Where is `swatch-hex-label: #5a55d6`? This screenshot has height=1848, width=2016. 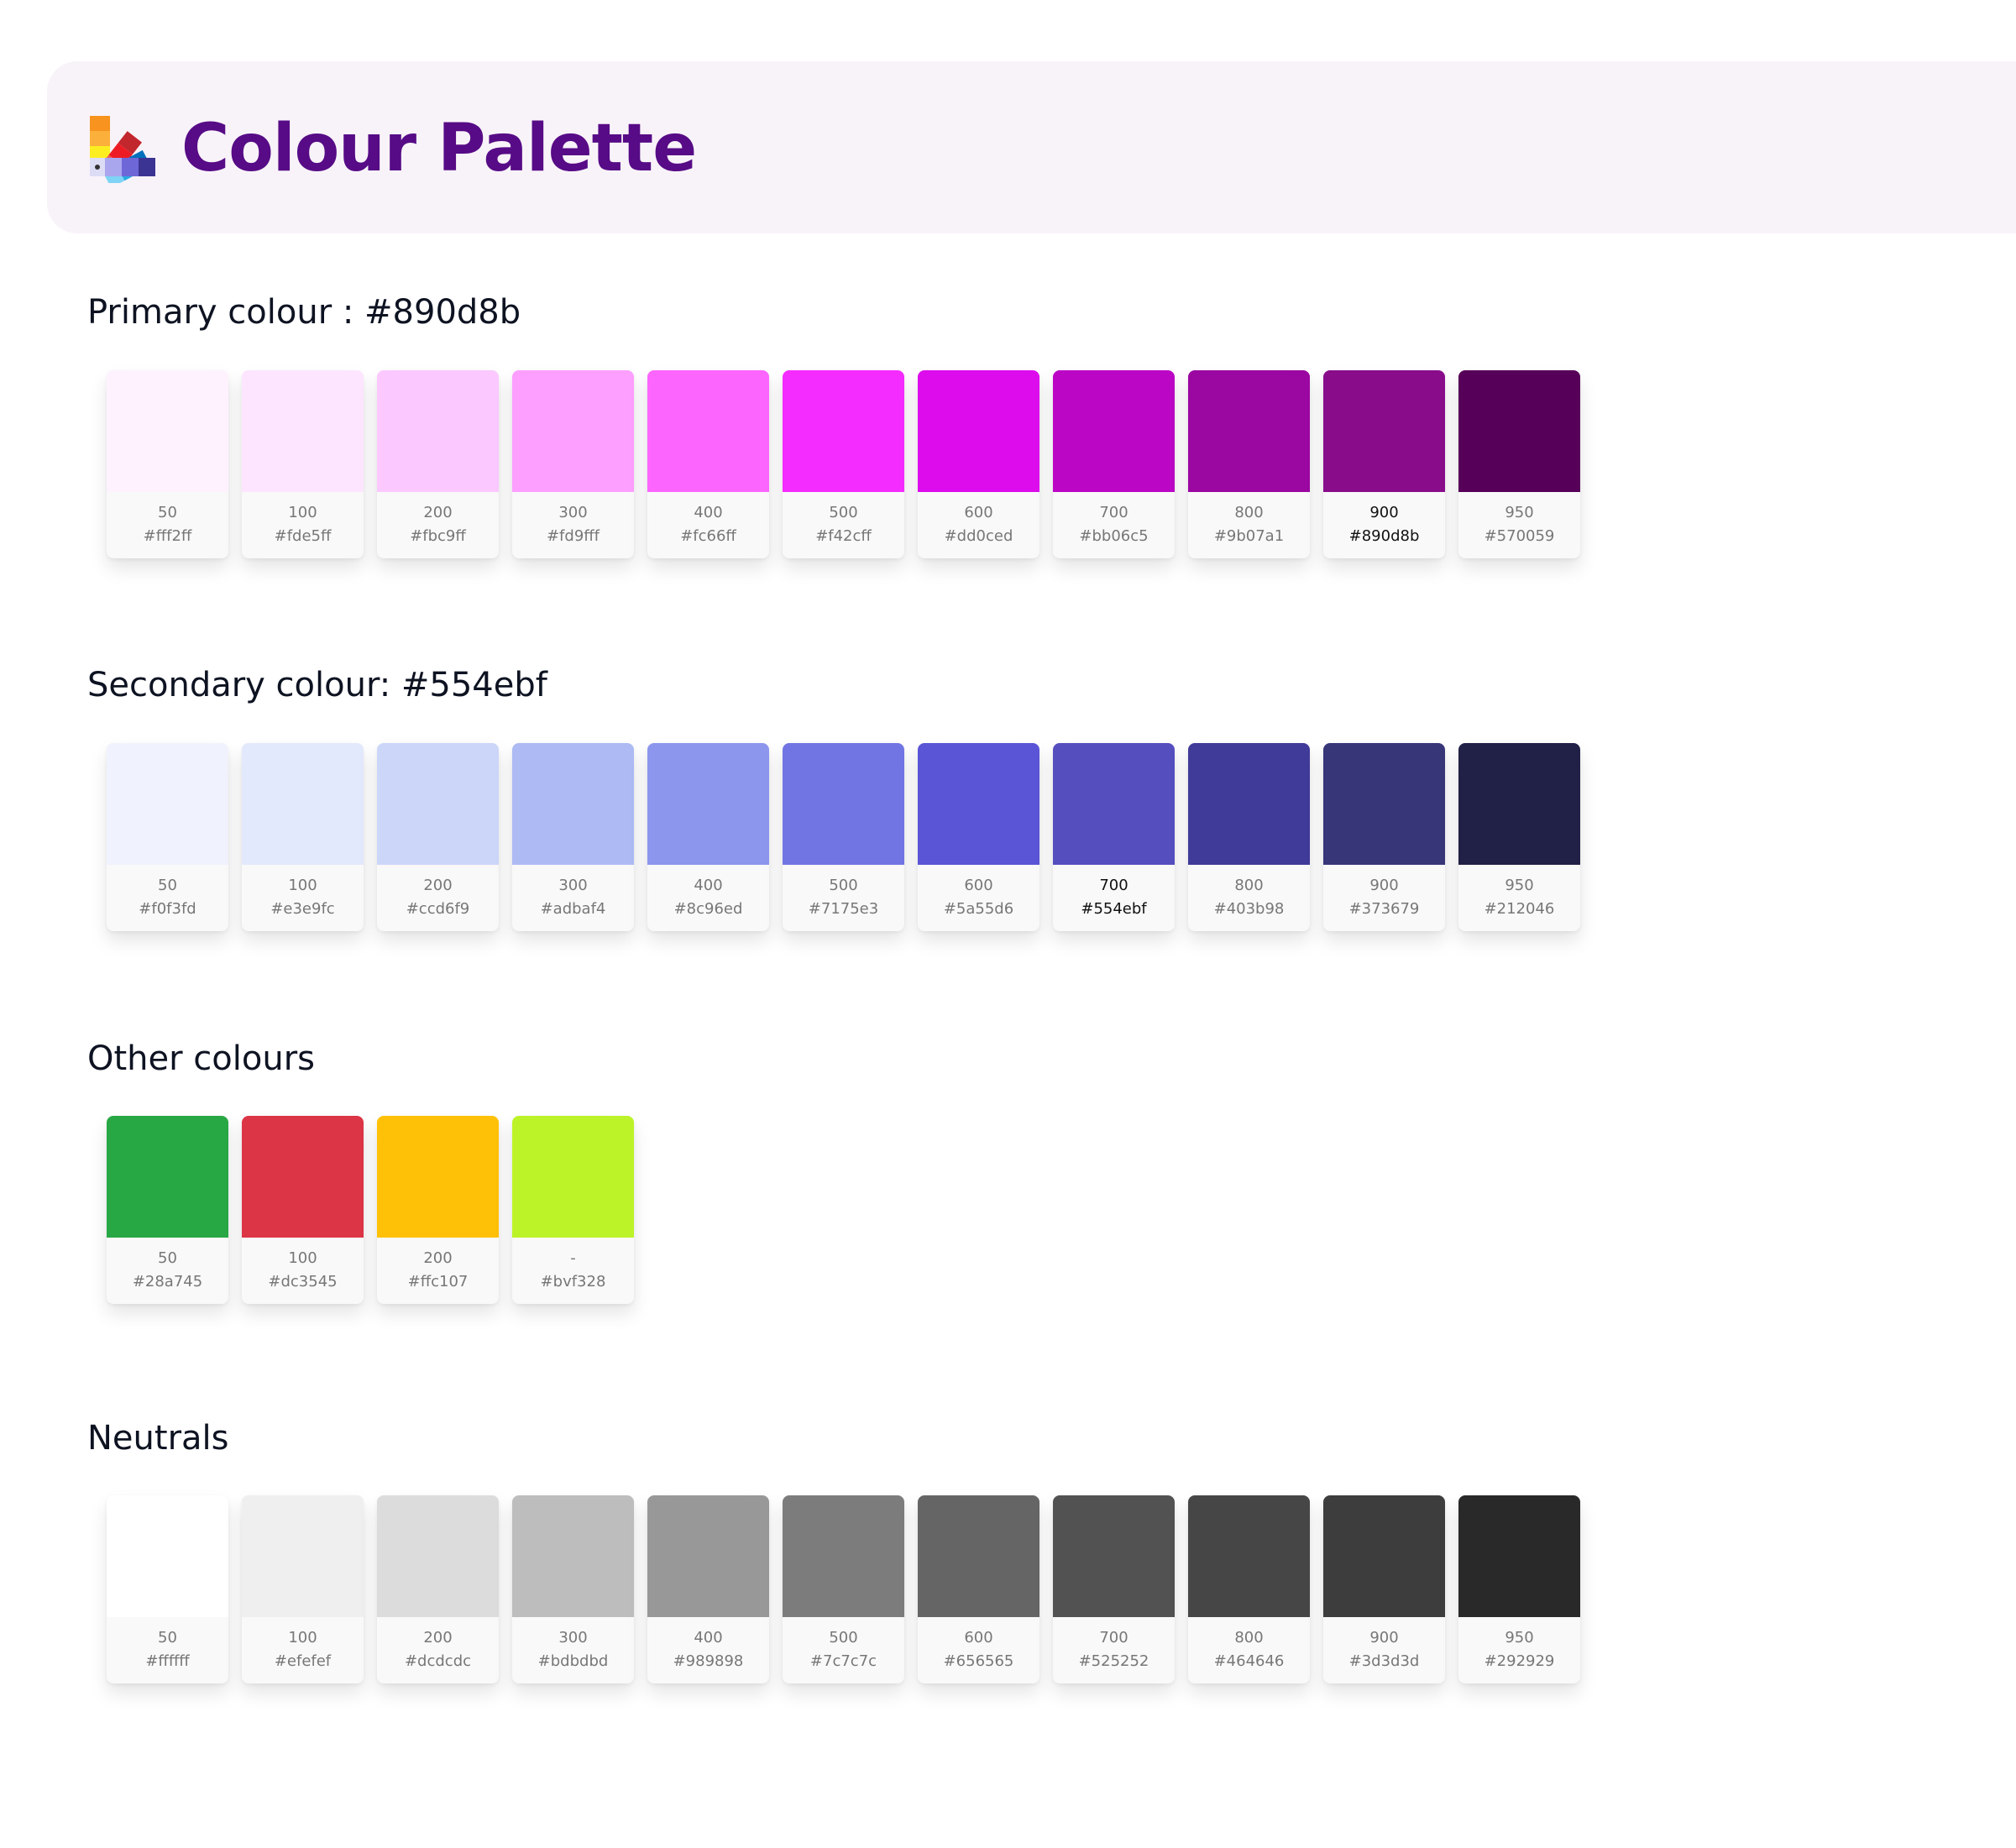 swatch-hex-label: #5a55d6 is located at coordinates (979, 909).